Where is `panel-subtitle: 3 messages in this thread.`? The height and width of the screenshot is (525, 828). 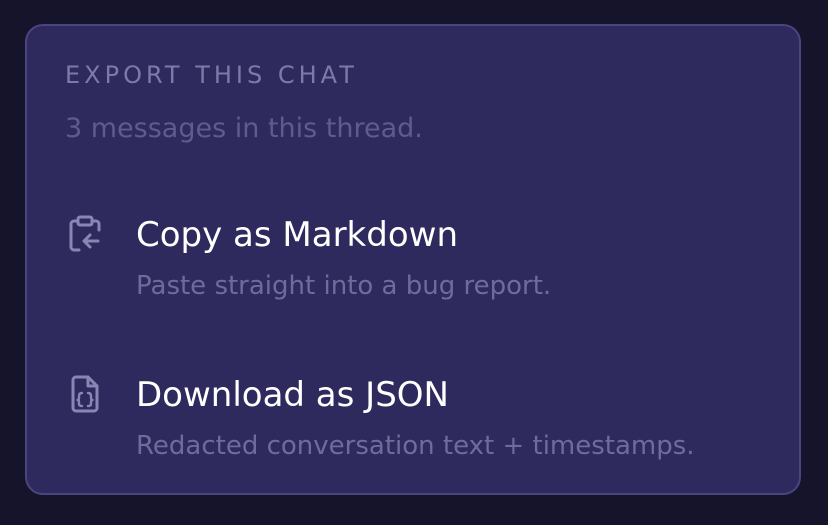
panel-subtitle: 3 messages in this thread. is located at coordinates (244, 128).